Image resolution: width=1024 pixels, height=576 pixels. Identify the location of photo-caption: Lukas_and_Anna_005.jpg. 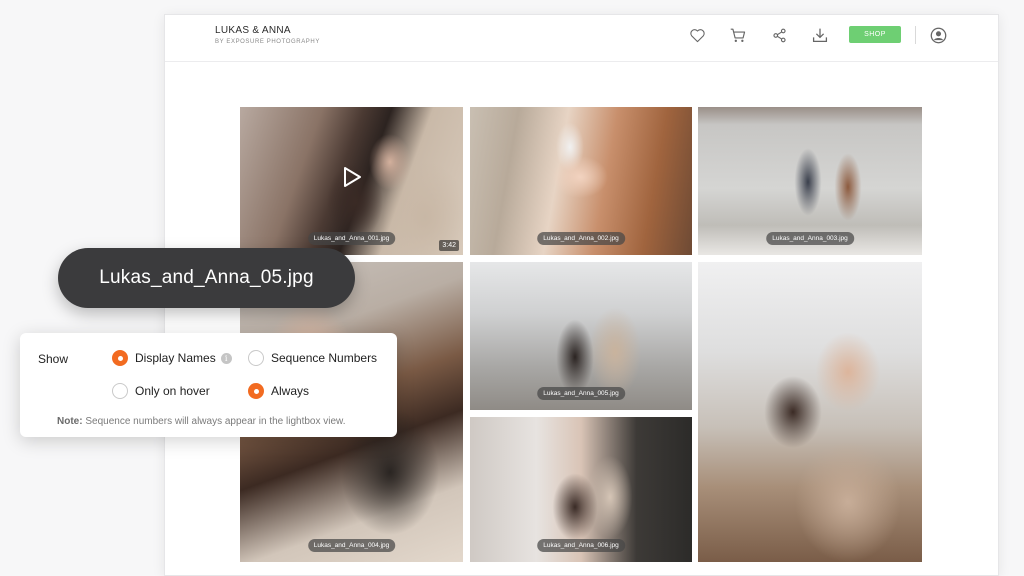
(581, 393).